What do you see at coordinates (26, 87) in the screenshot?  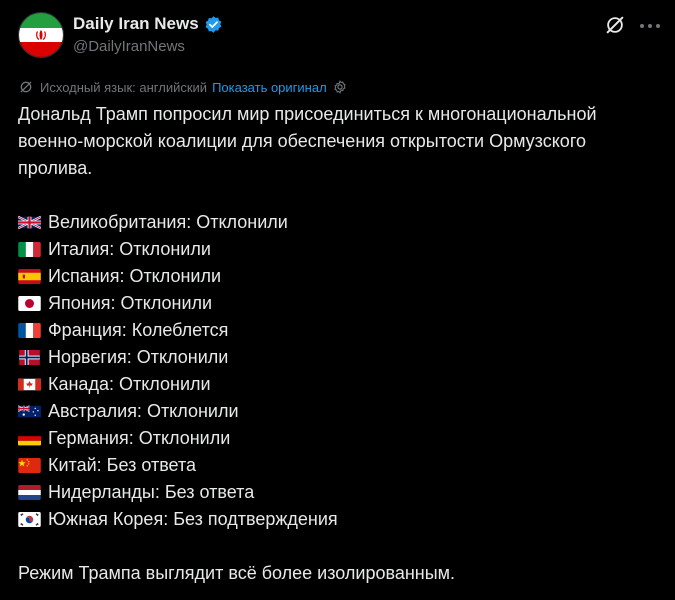 I see `translate-icon` at bounding box center [26, 87].